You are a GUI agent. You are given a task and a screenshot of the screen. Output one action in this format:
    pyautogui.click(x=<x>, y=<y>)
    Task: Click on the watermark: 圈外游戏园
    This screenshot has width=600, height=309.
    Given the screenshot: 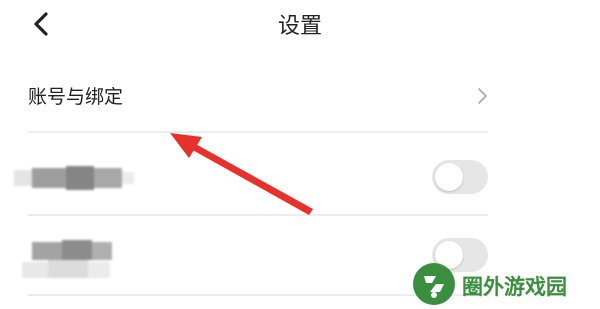 What is the action you would take?
    pyautogui.click(x=505, y=284)
    